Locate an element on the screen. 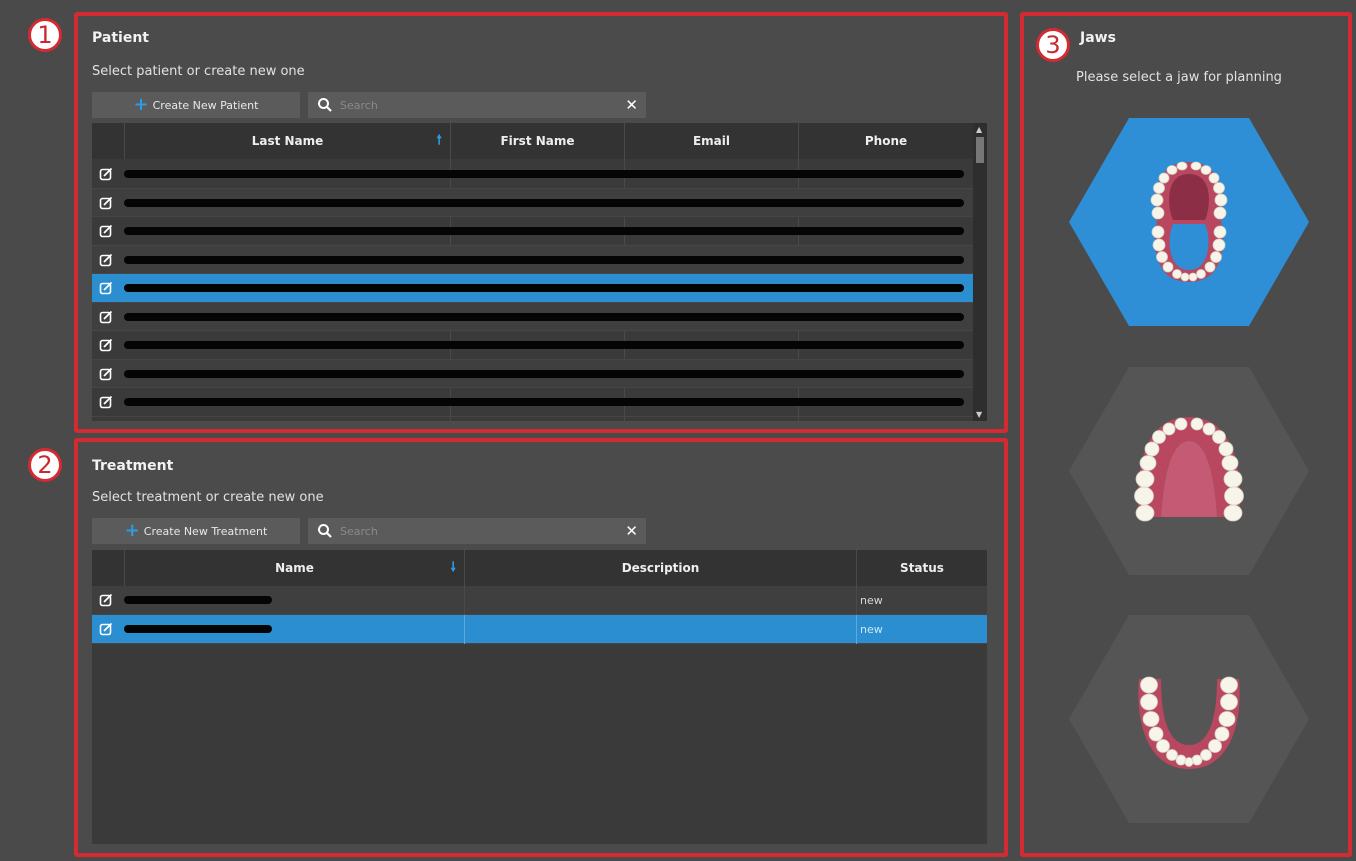 The width and height of the screenshot is (1356, 861). column-header-name: Name 🠗 is located at coordinates (294, 568).